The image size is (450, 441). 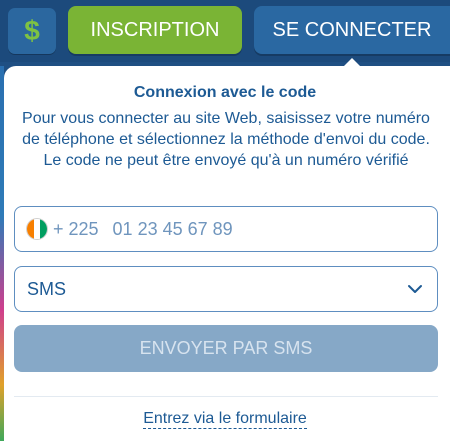 I want to click on login-button: SE CONNECTER, so click(x=352, y=30).